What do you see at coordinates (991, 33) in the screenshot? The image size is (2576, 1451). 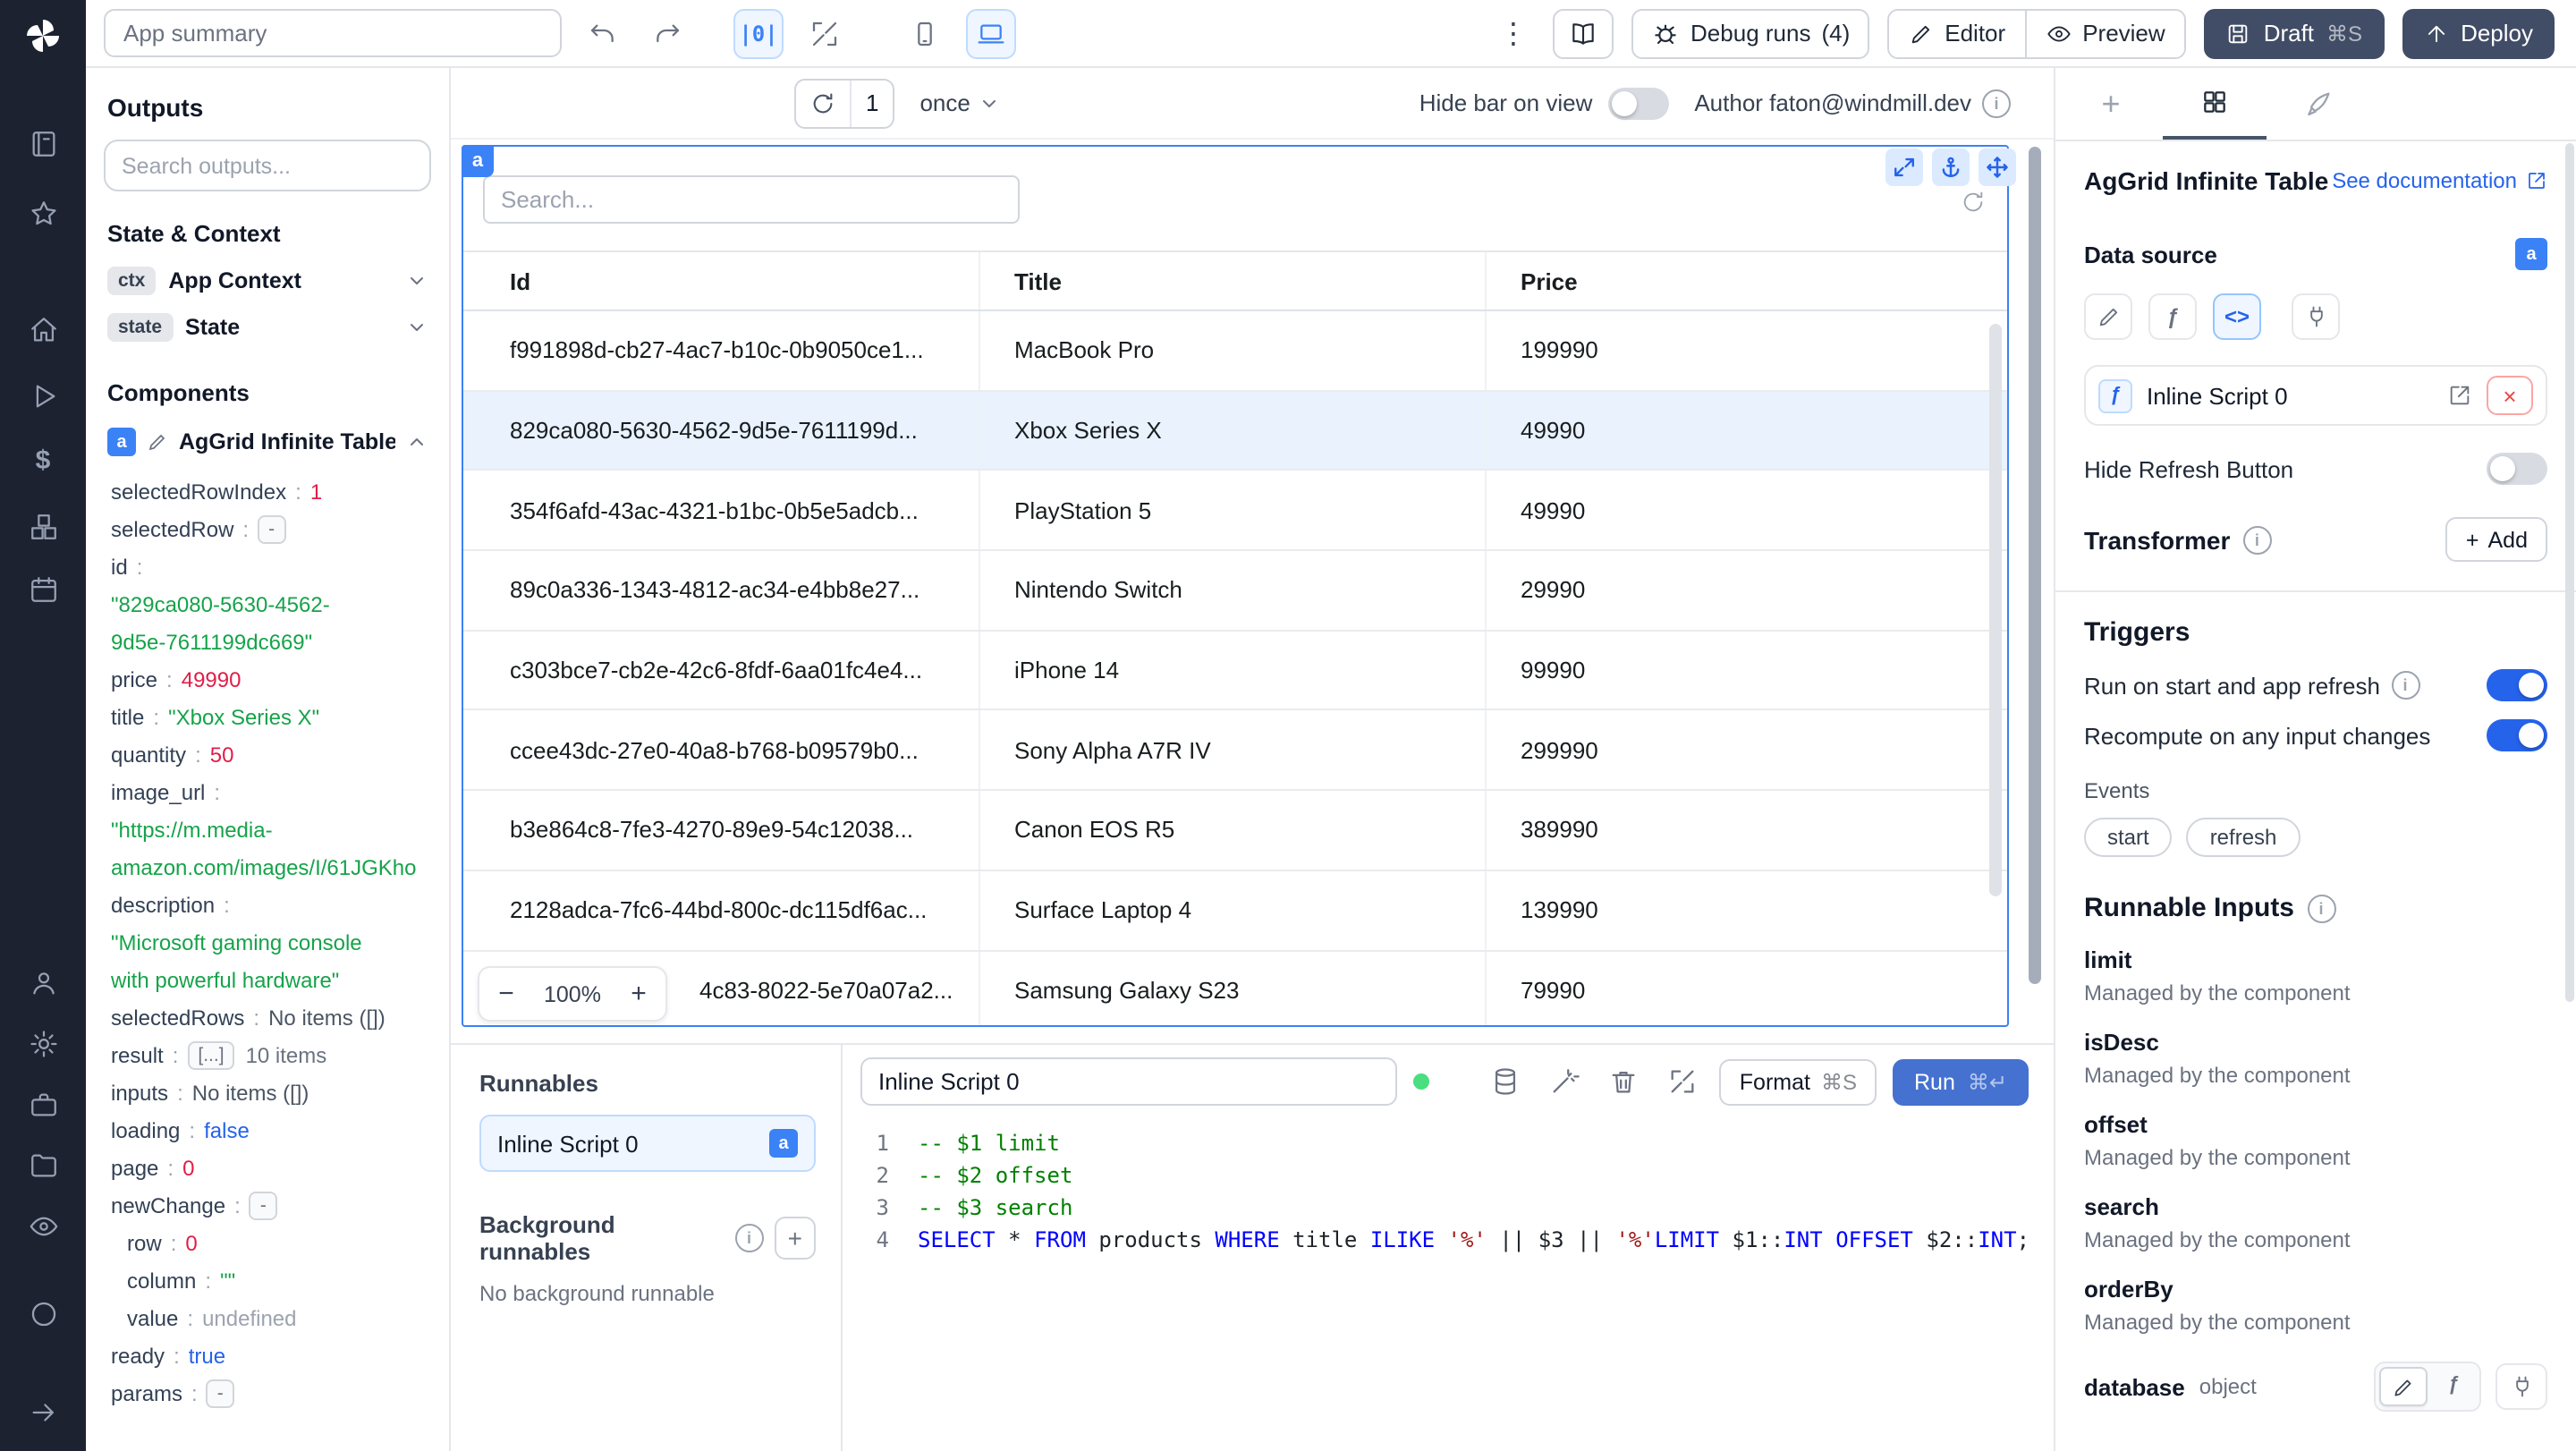 I see `desktop-view-button` at bounding box center [991, 33].